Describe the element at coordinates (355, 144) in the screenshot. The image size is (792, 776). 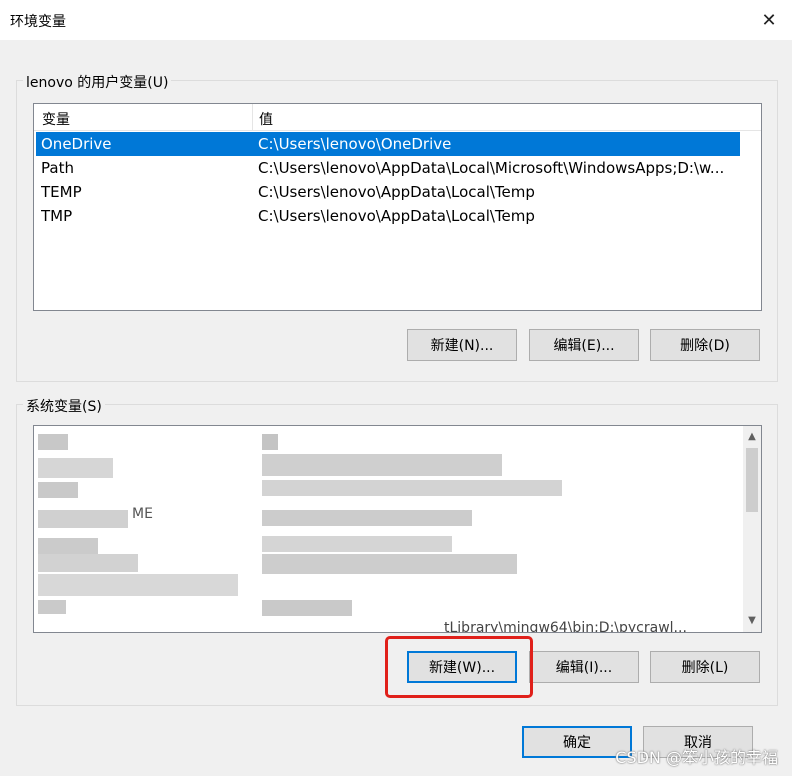
I see `row-variable-value: C:\Users\lenovo\OneDrive` at that location.